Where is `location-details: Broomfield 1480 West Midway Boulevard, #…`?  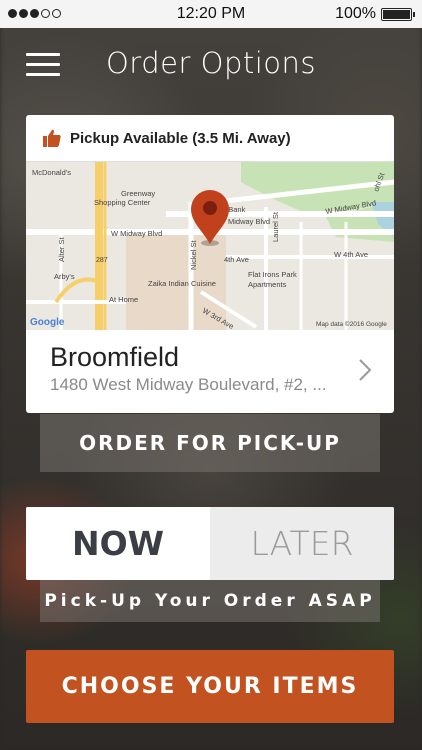
location-details: Broomfield 1480 West Midway Boulevard, #… is located at coordinates (210, 371).